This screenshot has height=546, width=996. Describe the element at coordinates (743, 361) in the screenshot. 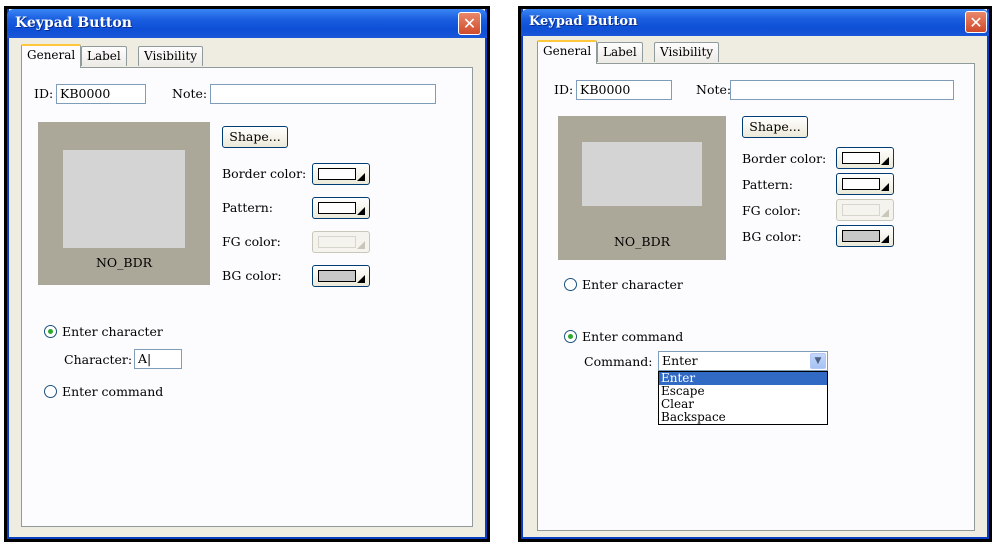

I see `command-select: Enter ▼` at that location.